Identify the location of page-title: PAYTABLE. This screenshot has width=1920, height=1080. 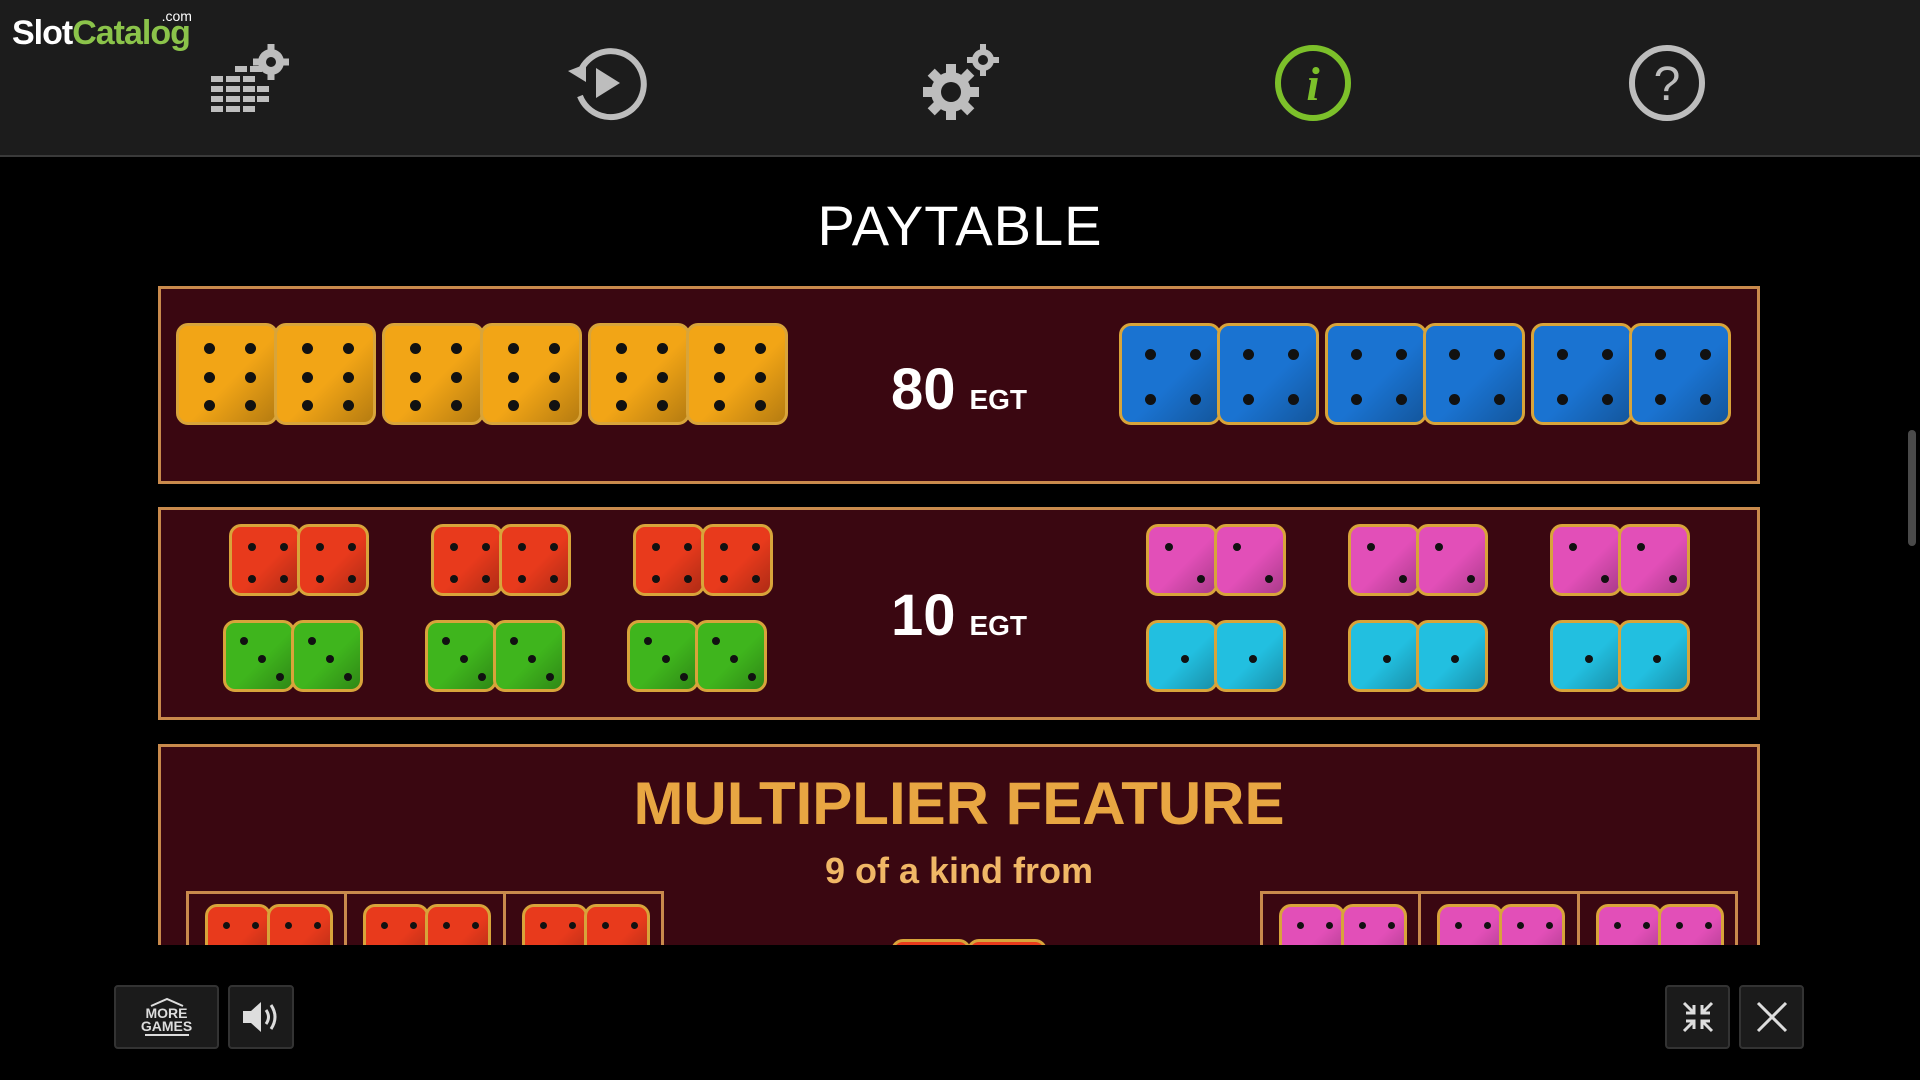
(960, 225).